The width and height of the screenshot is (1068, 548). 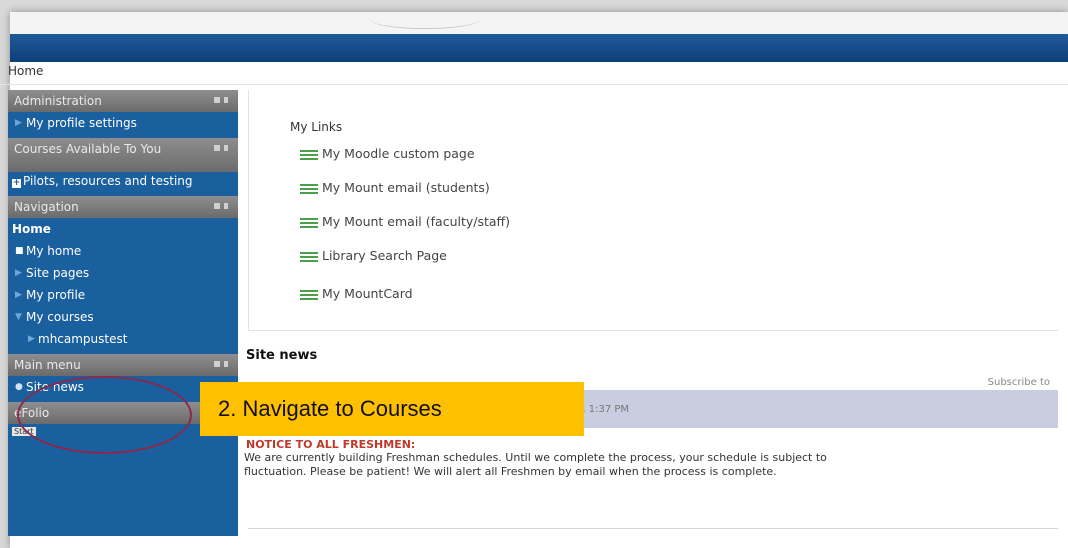 I want to click on block-header-courses-available: Courses Available To You, so click(x=123, y=155).